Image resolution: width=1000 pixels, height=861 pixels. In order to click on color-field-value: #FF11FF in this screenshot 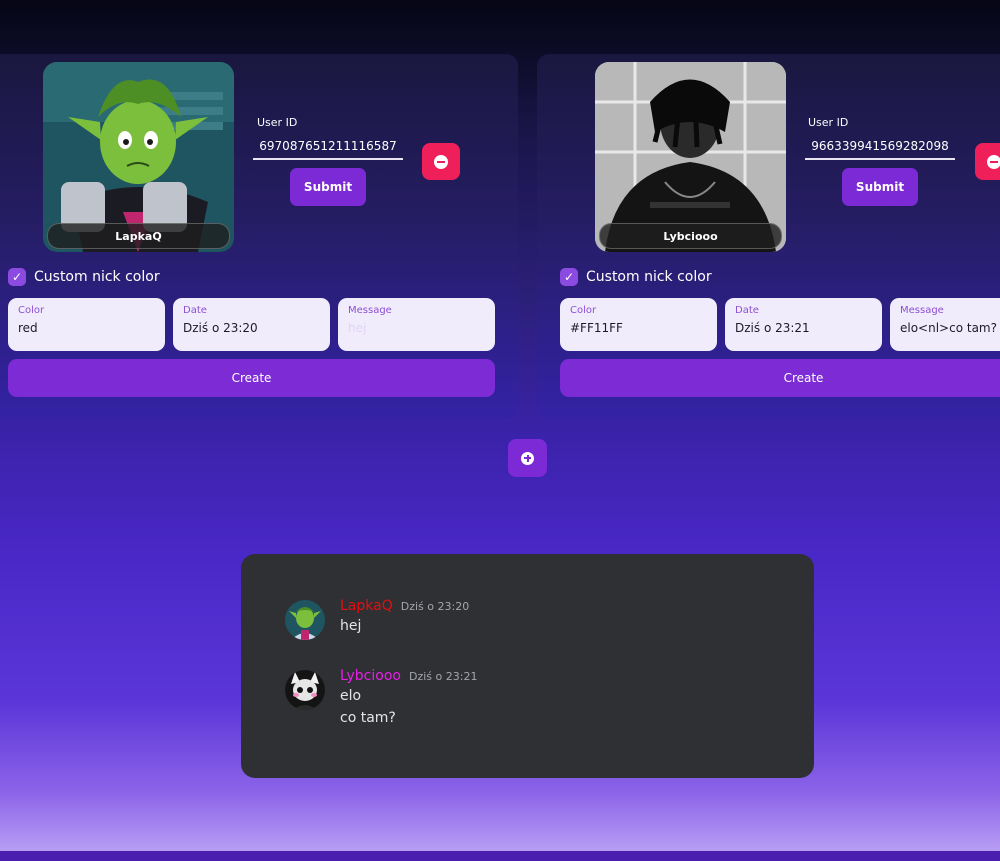, I will do `click(596, 328)`.